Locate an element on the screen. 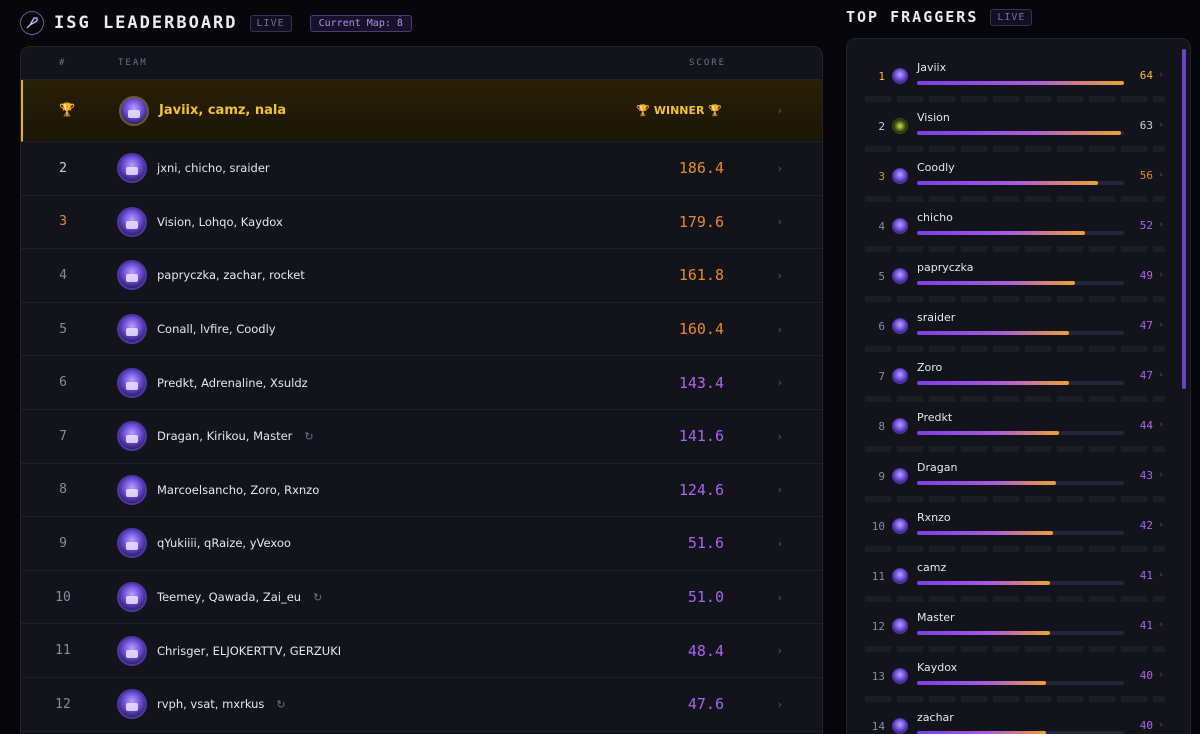 This screenshot has height=734, width=1200. fragger-rank: 14 is located at coordinates (878, 726).